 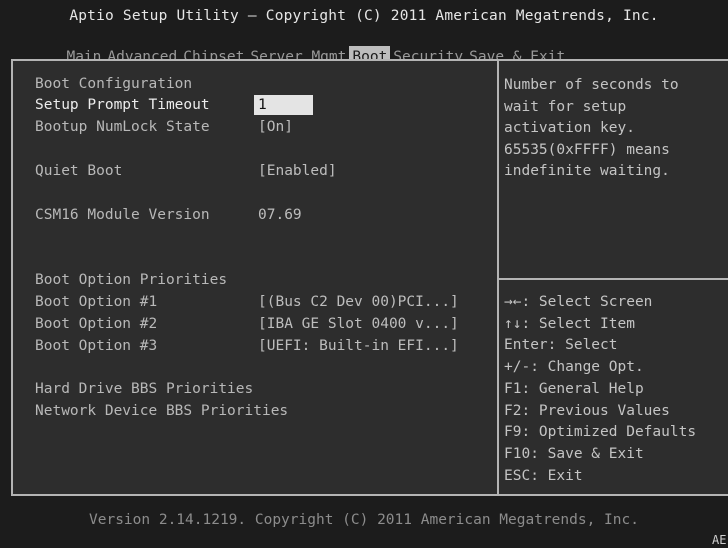 I want to click on help-divider, so click(x=613, y=279).